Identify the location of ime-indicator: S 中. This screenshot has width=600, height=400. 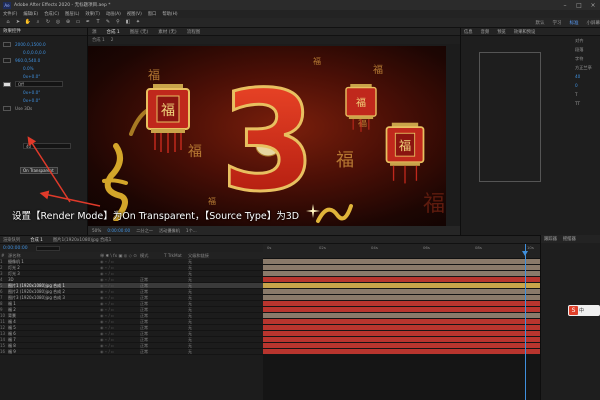
(584, 310).